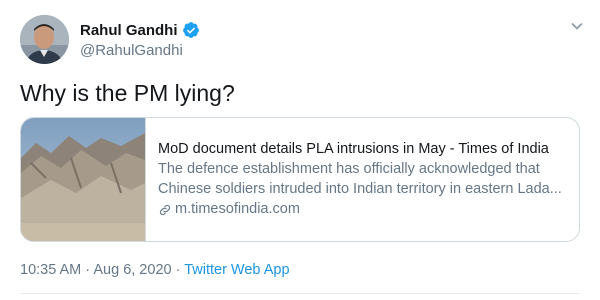 This screenshot has height=300, width=600. I want to click on link-icon, so click(165, 209).